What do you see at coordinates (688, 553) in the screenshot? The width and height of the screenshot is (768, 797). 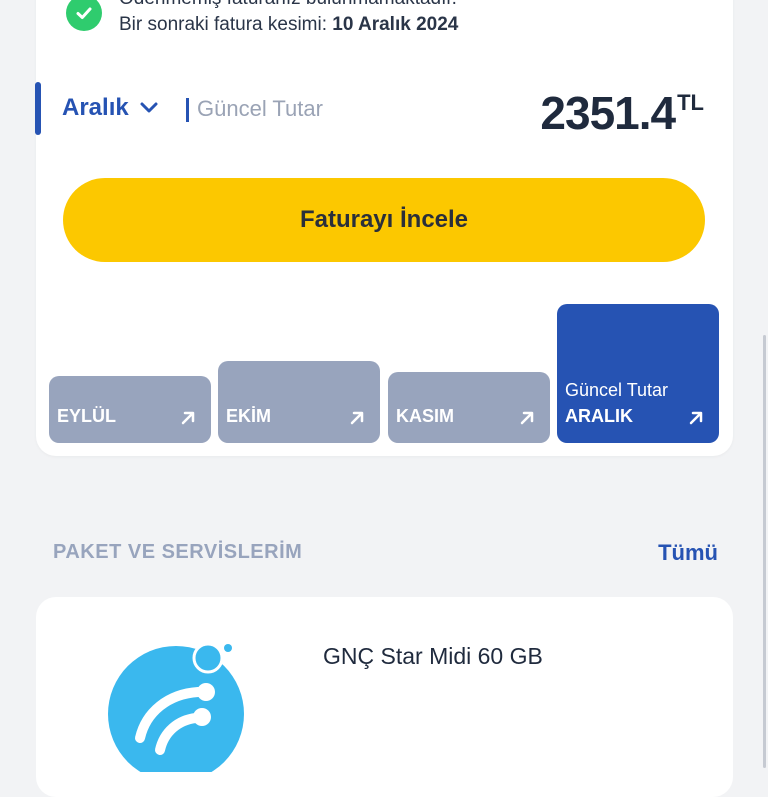 I see `see-all-link: Tümü` at bounding box center [688, 553].